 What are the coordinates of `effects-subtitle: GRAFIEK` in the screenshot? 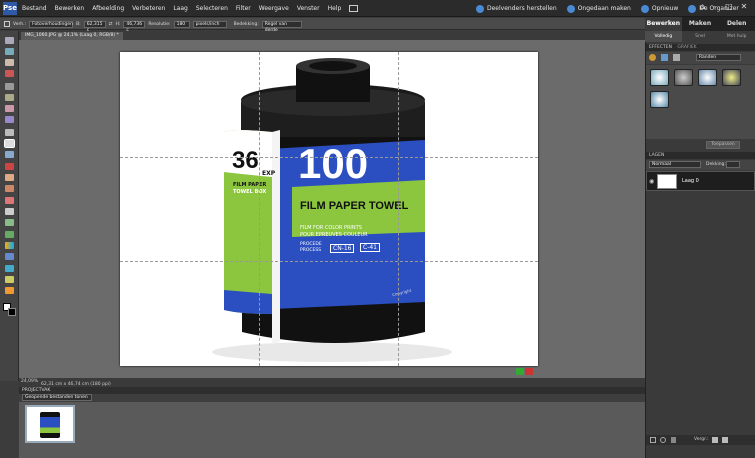 It's located at (686, 47).